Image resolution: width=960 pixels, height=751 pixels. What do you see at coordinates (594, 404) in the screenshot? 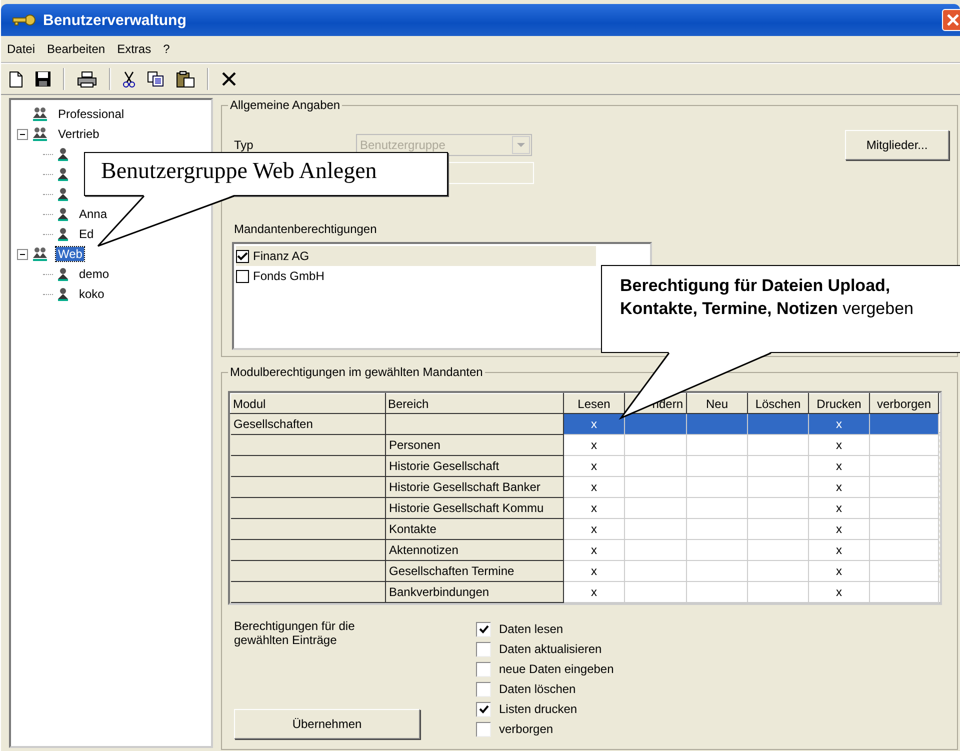
I see `column-header: Lesen` at bounding box center [594, 404].